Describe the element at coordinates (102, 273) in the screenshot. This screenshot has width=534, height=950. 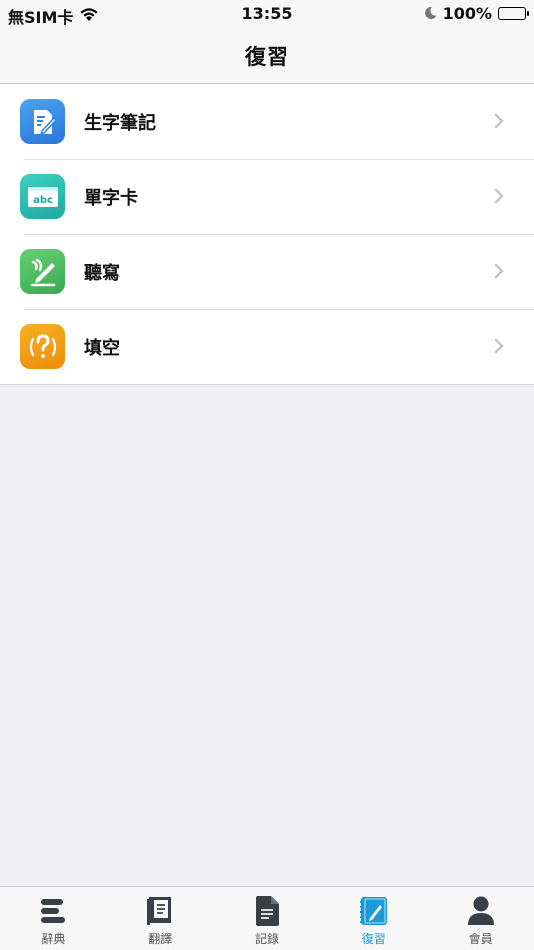
I see `list-item-label: 聽寫` at that location.